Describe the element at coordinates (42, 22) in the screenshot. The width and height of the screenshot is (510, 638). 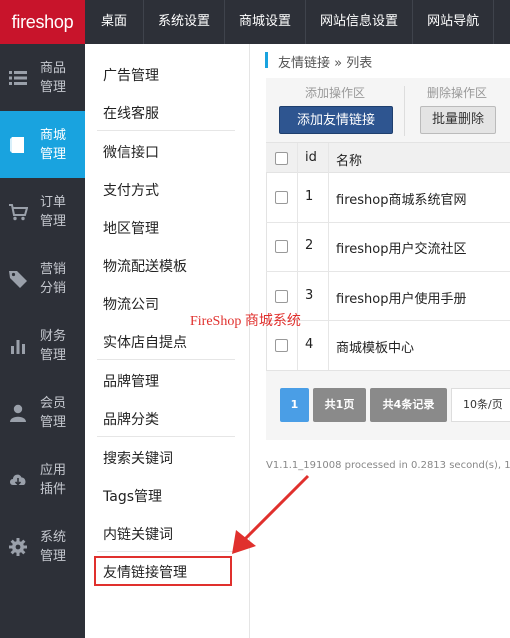
I see `app-logo: fireshop` at that location.